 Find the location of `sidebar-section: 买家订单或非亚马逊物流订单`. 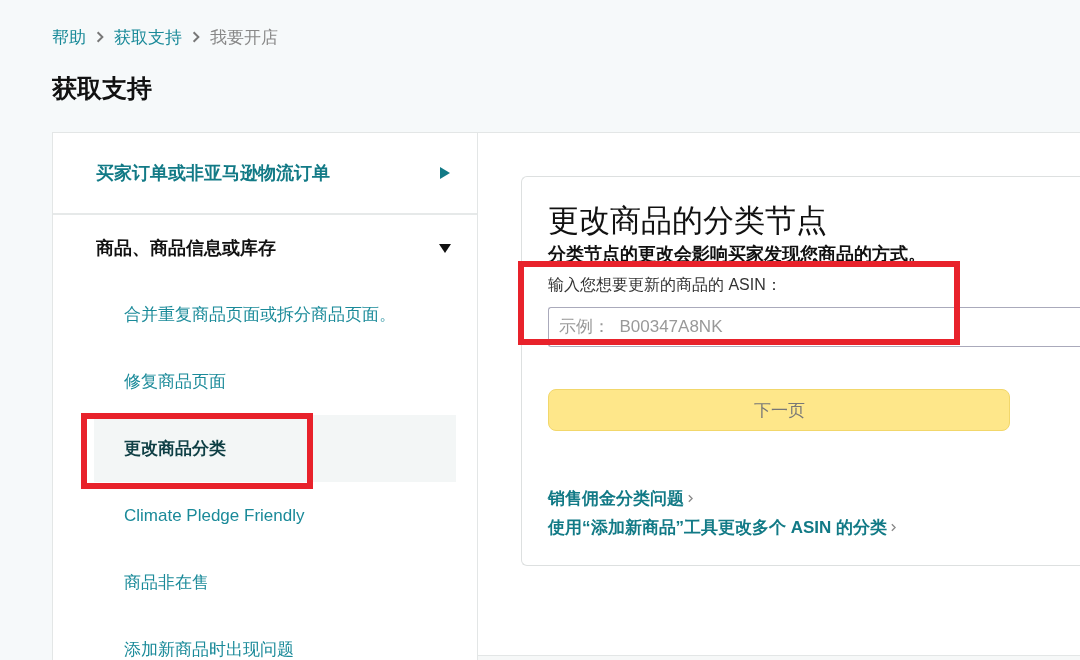

sidebar-section: 买家订单或非亚马逊物流订单 is located at coordinates (265, 174).